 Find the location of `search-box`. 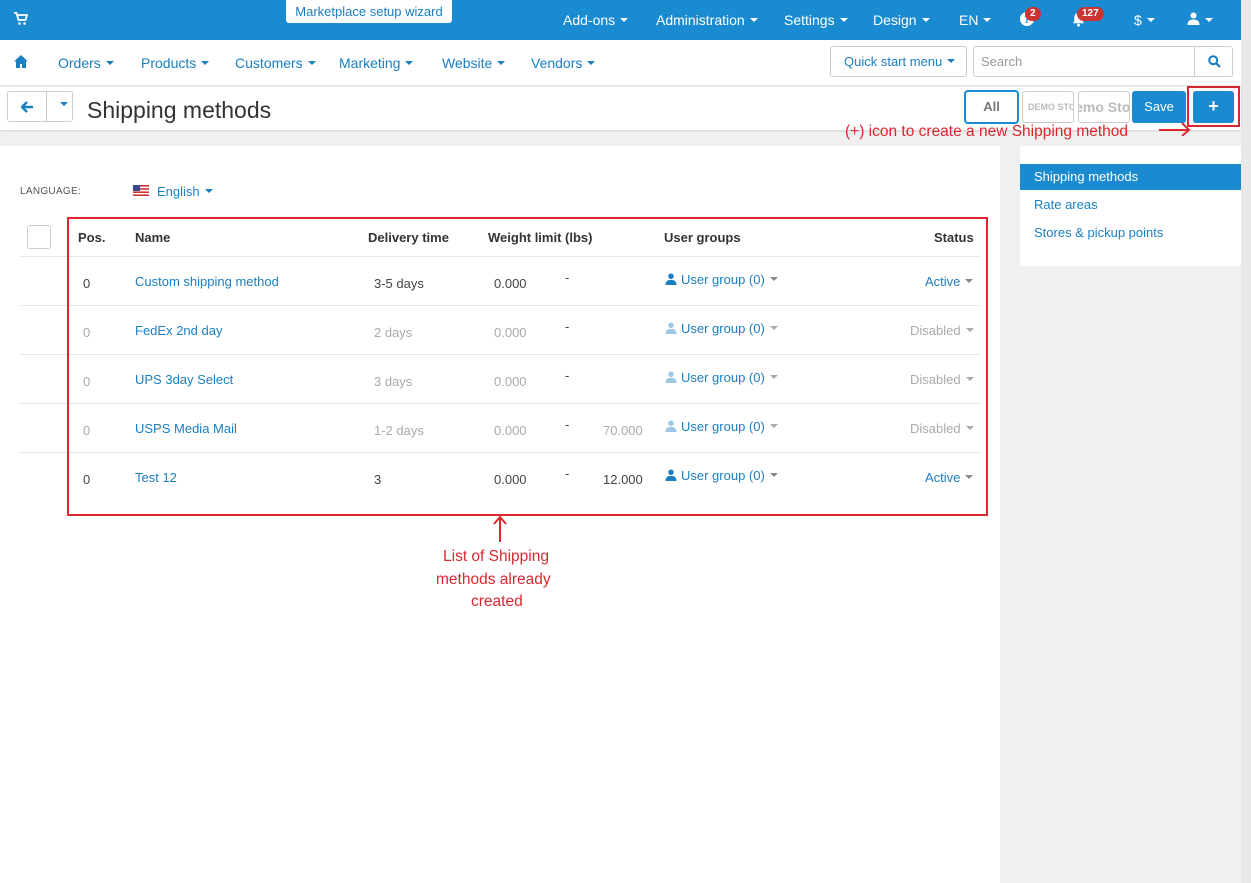

search-box is located at coordinates (1103, 61).